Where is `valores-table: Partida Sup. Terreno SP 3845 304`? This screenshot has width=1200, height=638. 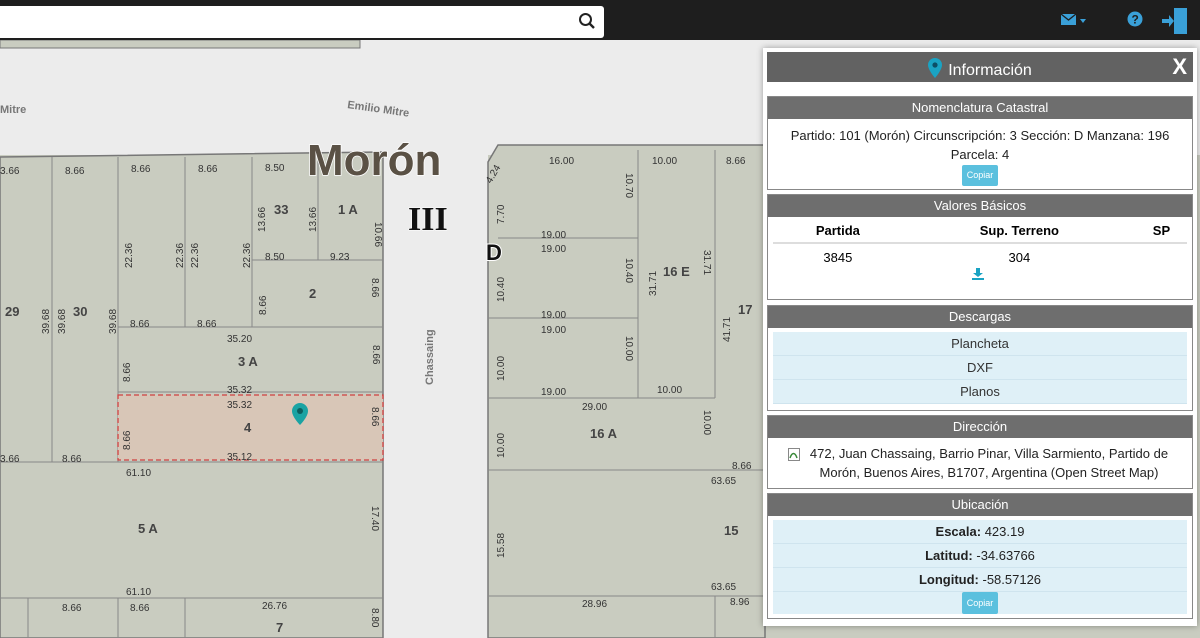 valores-table: Partida Sup. Terreno SP 3845 304 is located at coordinates (980, 242).